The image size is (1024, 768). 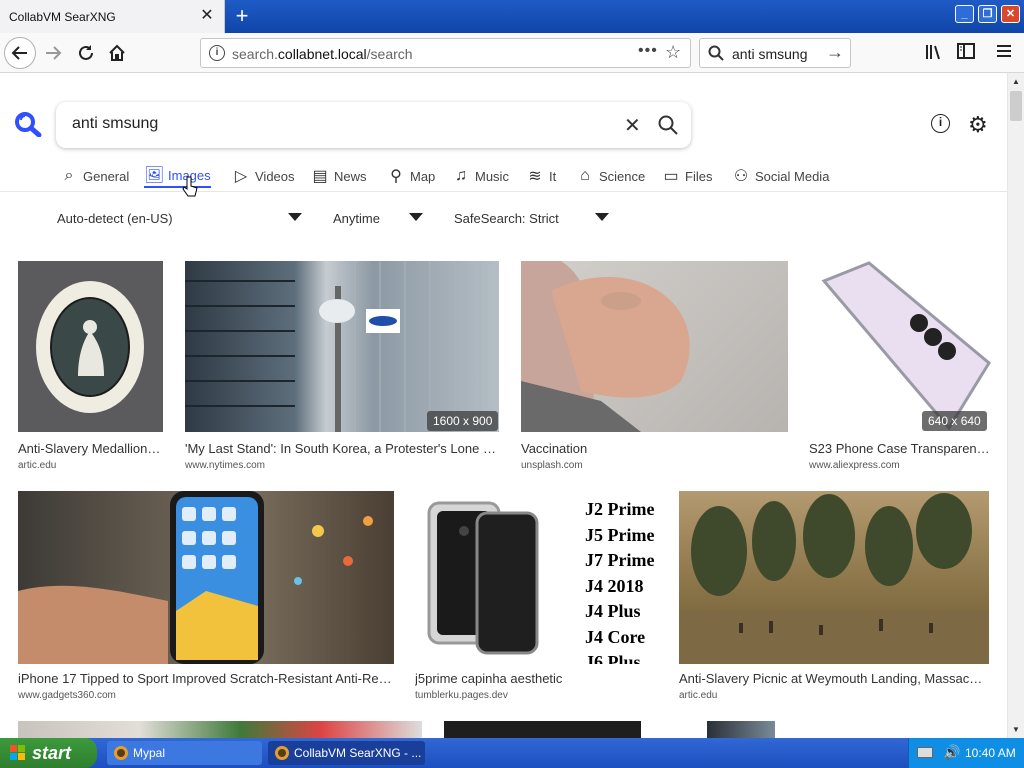 What do you see at coordinates (1010, 14) in the screenshot?
I see `window-close-button: ✕` at bounding box center [1010, 14].